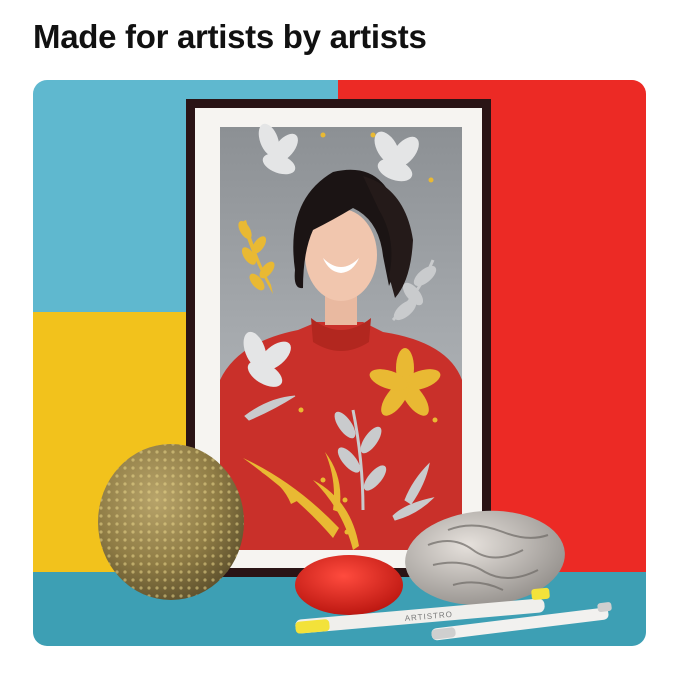 The image size is (679, 679). Describe the element at coordinates (349, 585) in the screenshot. I see `red-rock` at that location.